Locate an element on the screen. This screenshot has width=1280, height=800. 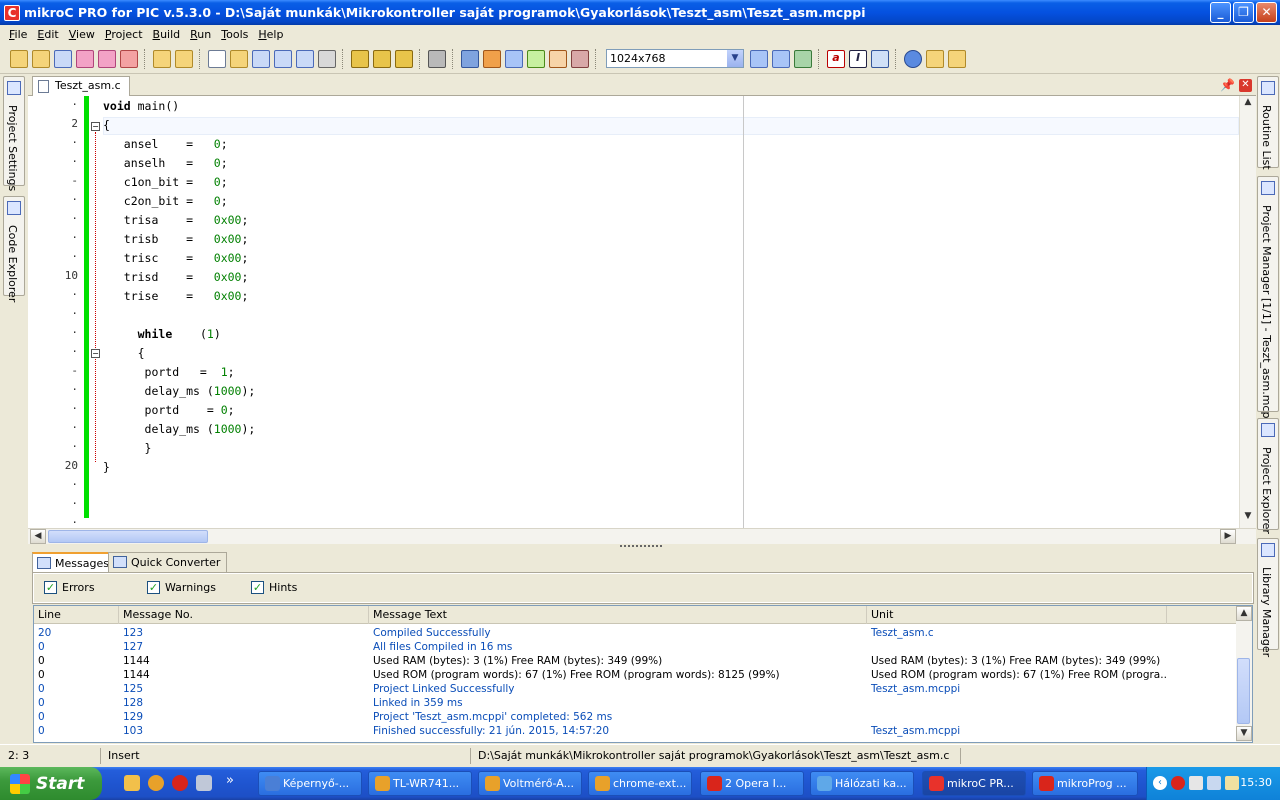
menu-view: View is located at coordinates (82, 34).